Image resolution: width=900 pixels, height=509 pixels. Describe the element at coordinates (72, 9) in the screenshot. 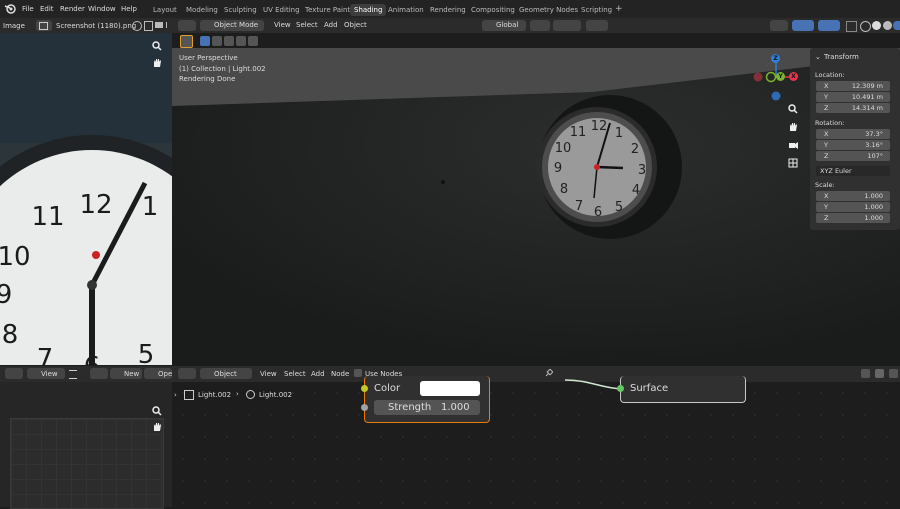

I see `menu-render: Render` at that location.